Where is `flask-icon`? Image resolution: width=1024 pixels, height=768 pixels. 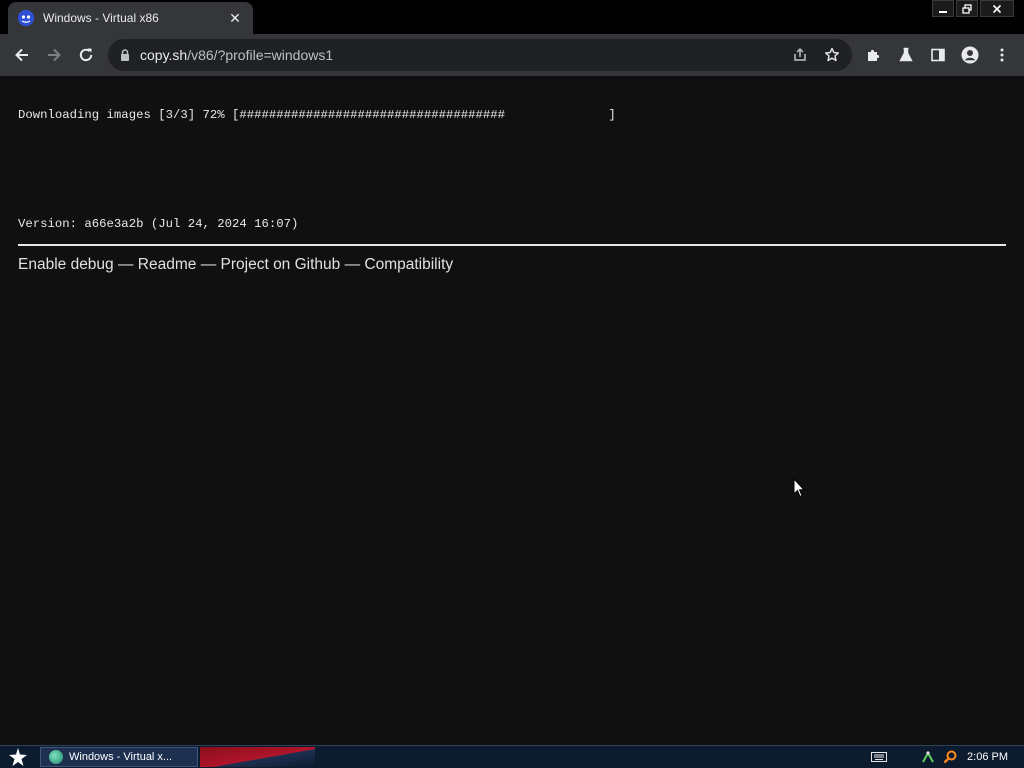
flask-icon is located at coordinates (906, 54).